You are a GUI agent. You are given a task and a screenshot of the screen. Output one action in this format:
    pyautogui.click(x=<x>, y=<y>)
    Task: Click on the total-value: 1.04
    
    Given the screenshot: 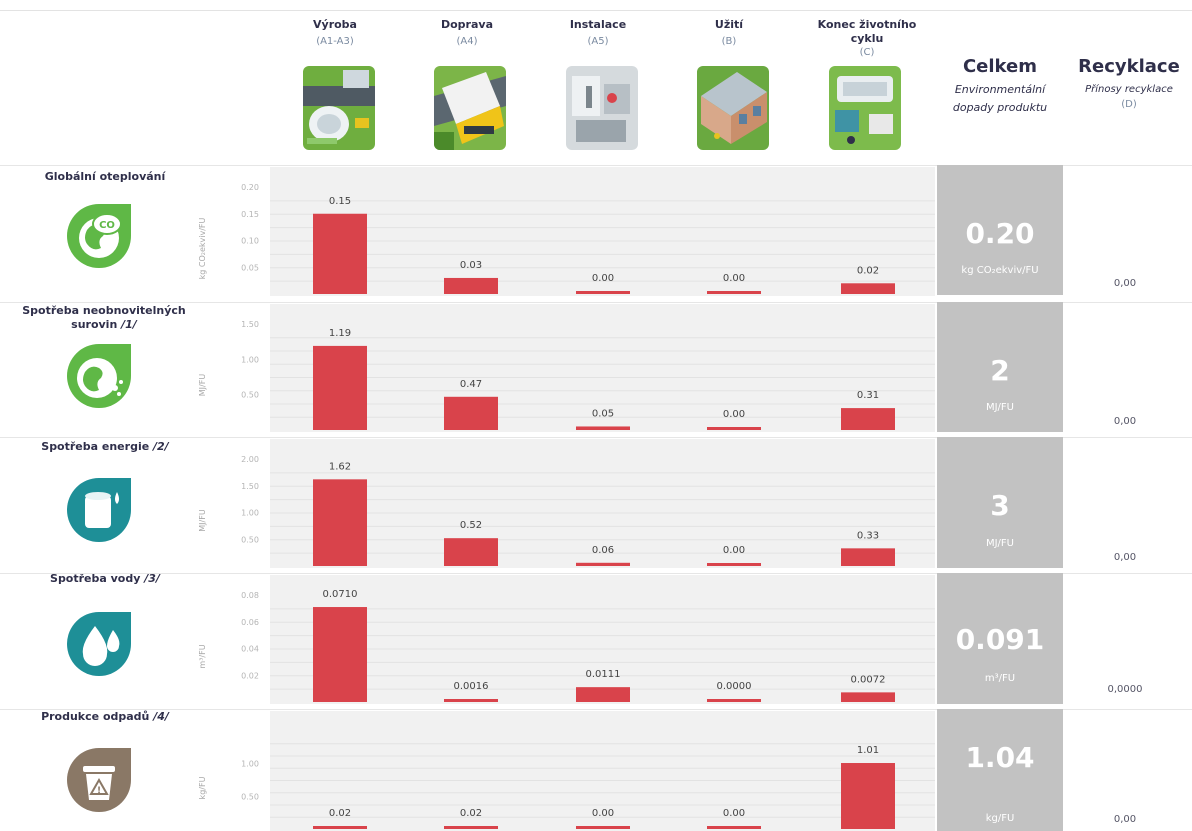 What is the action you would take?
    pyautogui.click(x=1000, y=757)
    